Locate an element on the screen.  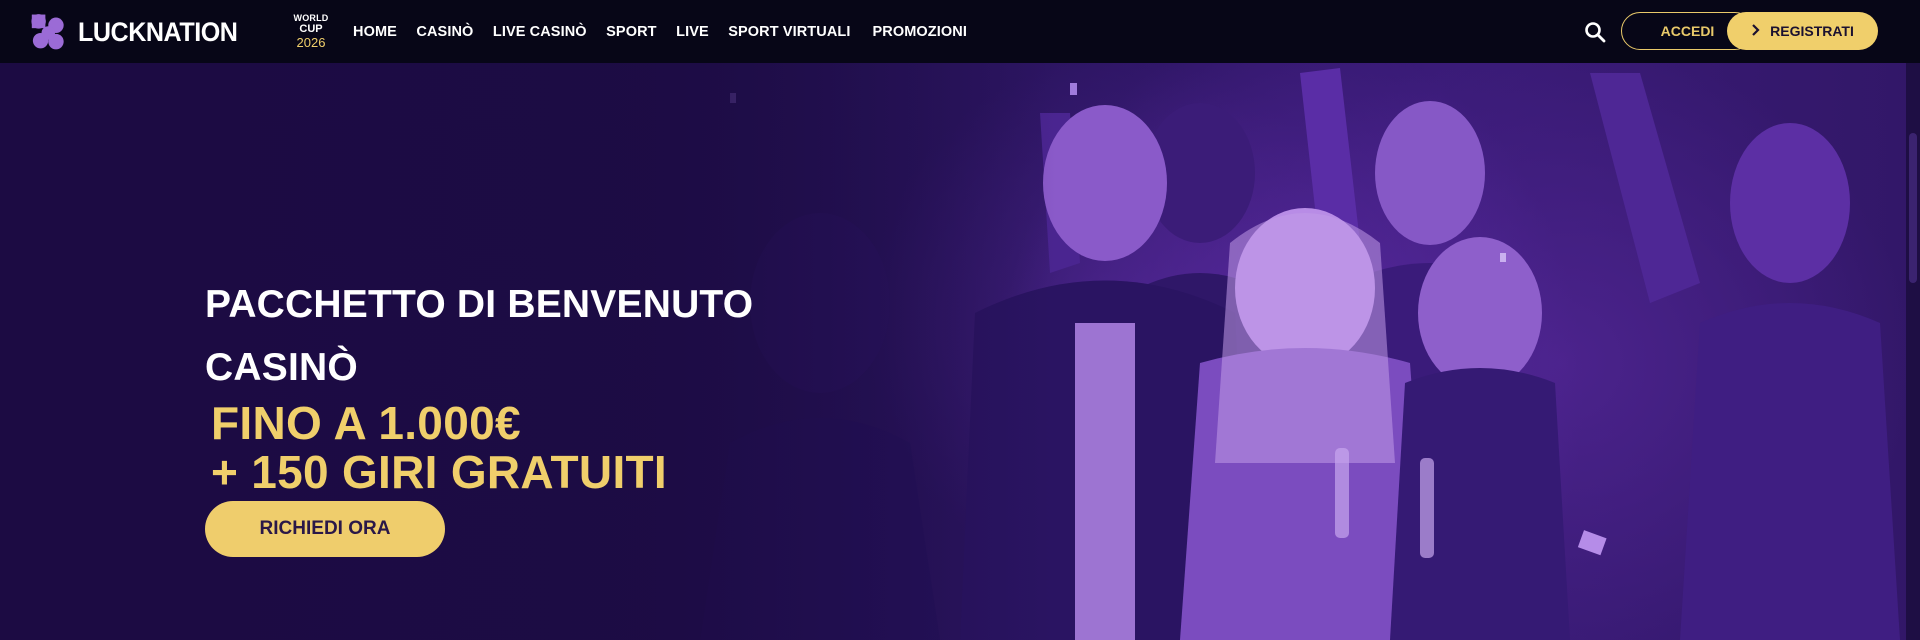
claim-now-button: RICHIEDI ORA is located at coordinates (325, 529).